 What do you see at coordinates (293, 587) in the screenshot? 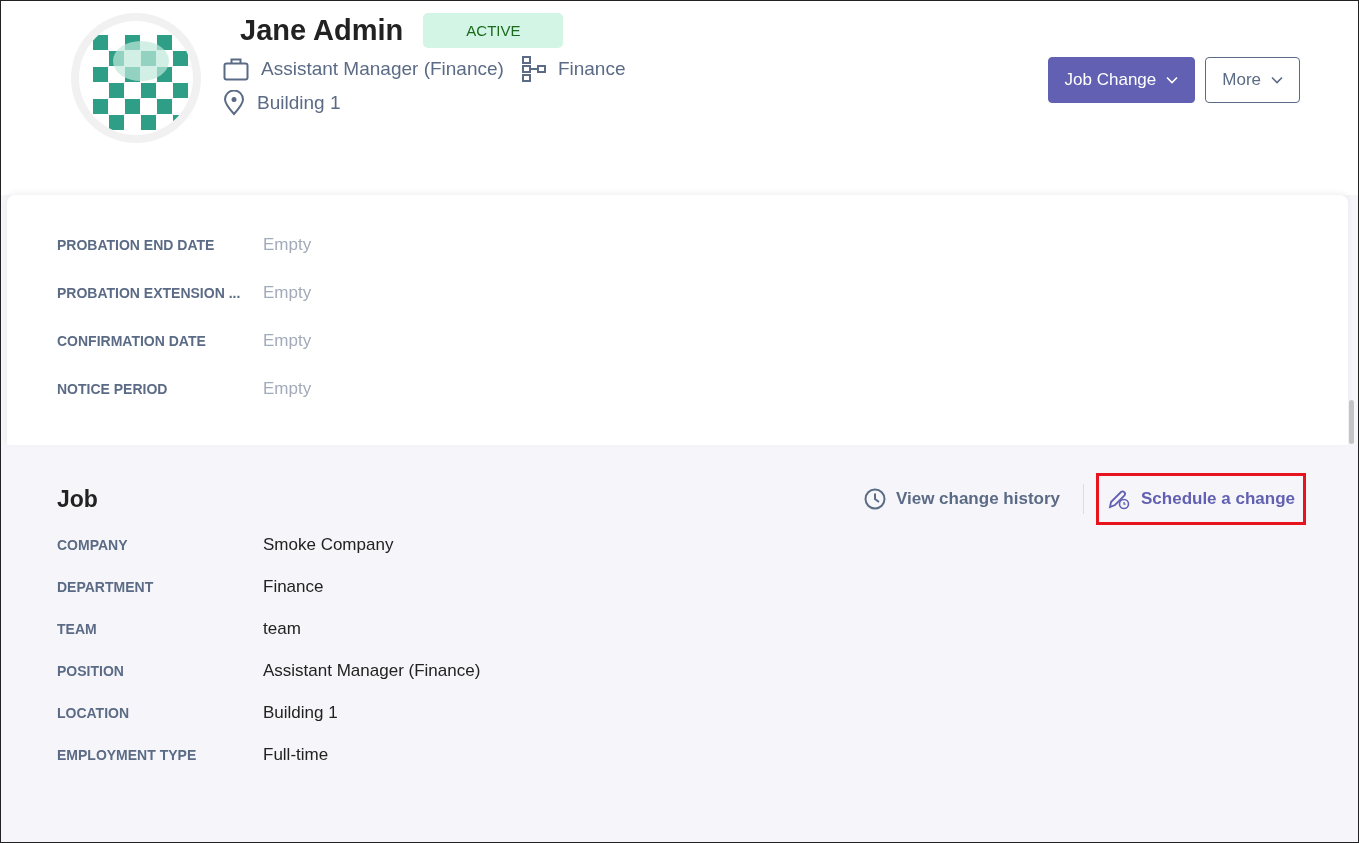
I see `field-value: Finance` at bounding box center [293, 587].